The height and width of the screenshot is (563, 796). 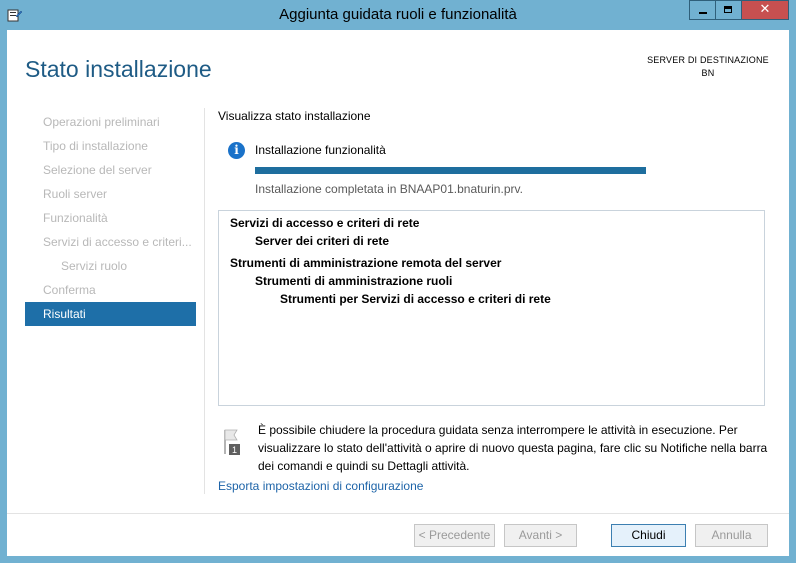 What do you see at coordinates (75, 218) in the screenshot?
I see `nav-item-funzionalita: Funzionalità` at bounding box center [75, 218].